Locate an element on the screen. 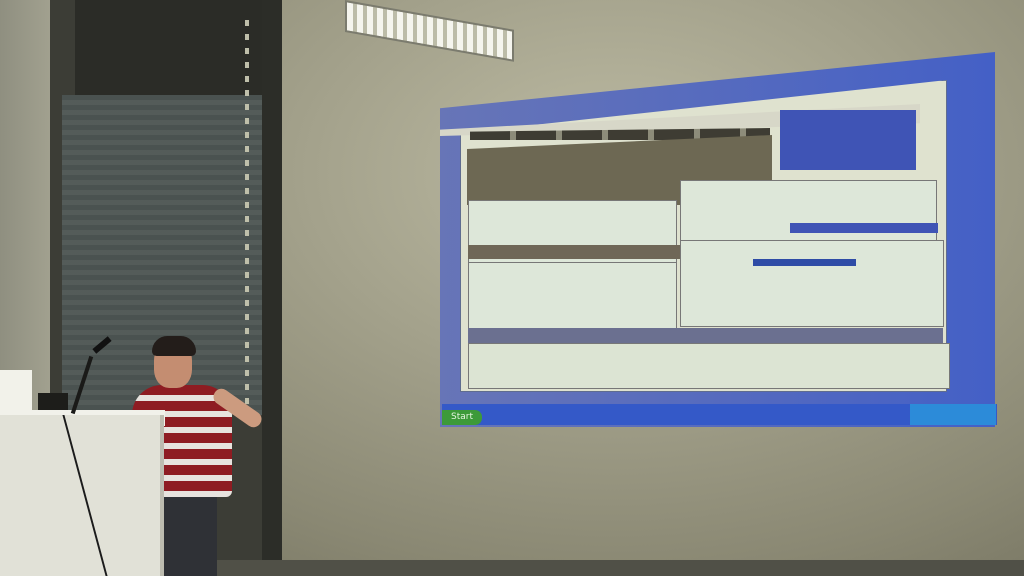 Image resolution: width=1024 pixels, height=576 pixels. floor is located at coordinates (617, 568).